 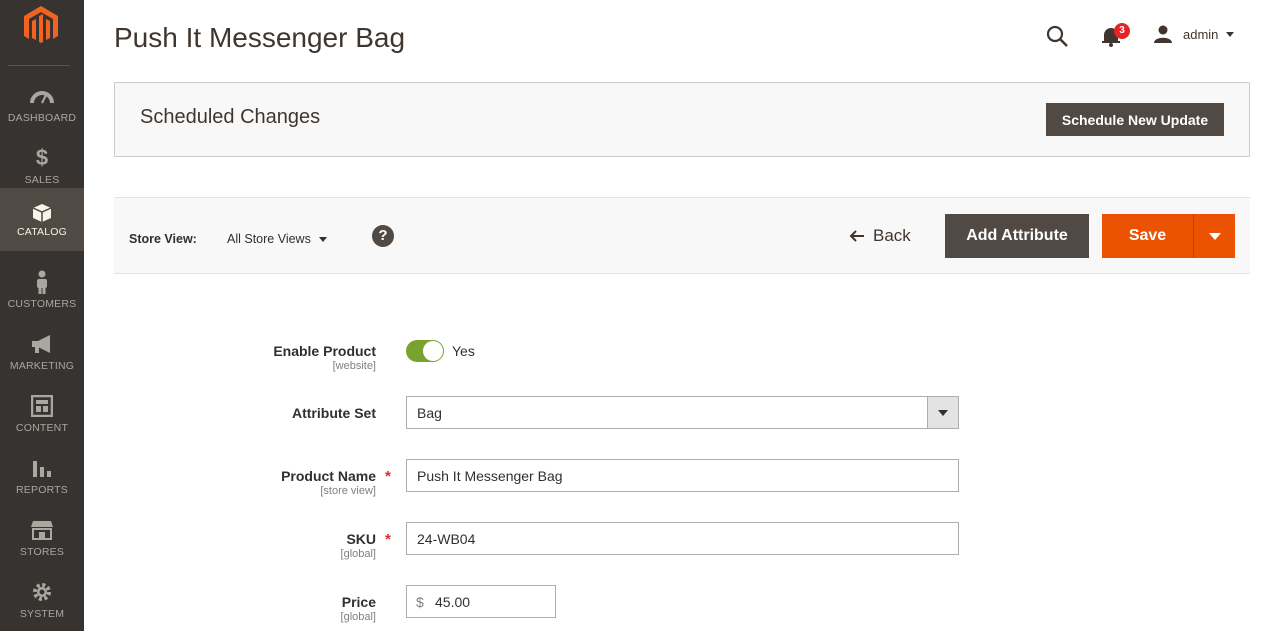 What do you see at coordinates (42, 157) in the screenshot?
I see `dollar-icon: $` at bounding box center [42, 157].